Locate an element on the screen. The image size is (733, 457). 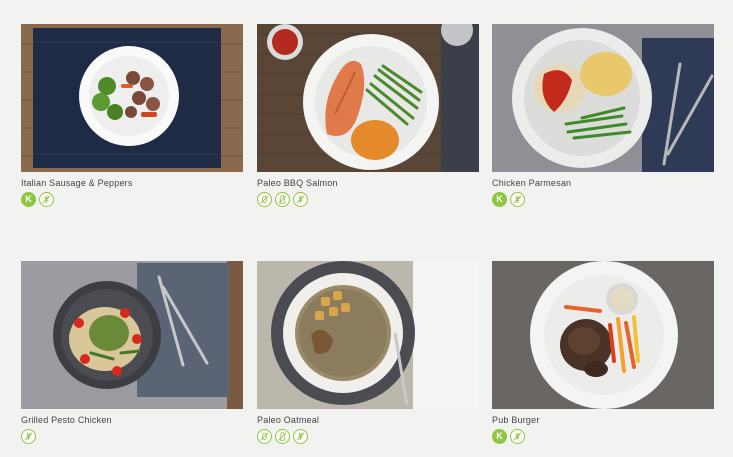
meal-photo-paleo-bbq-salmon is located at coordinates (368, 98).